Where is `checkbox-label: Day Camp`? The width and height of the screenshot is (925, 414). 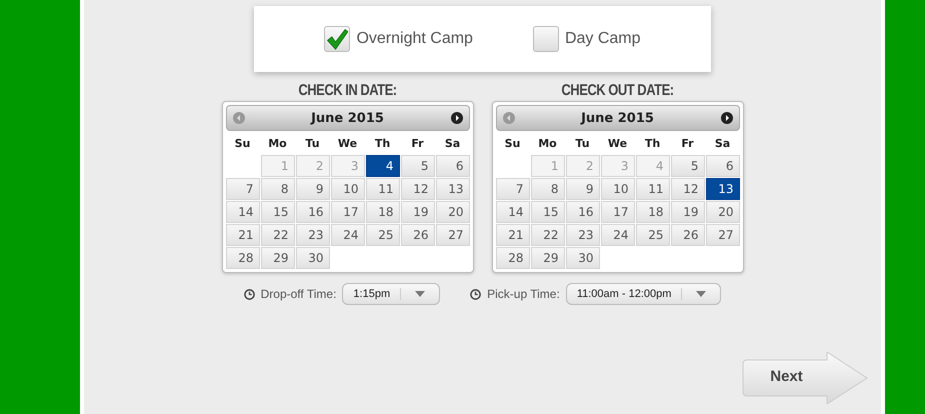
checkbox-label: Day Camp is located at coordinates (602, 39).